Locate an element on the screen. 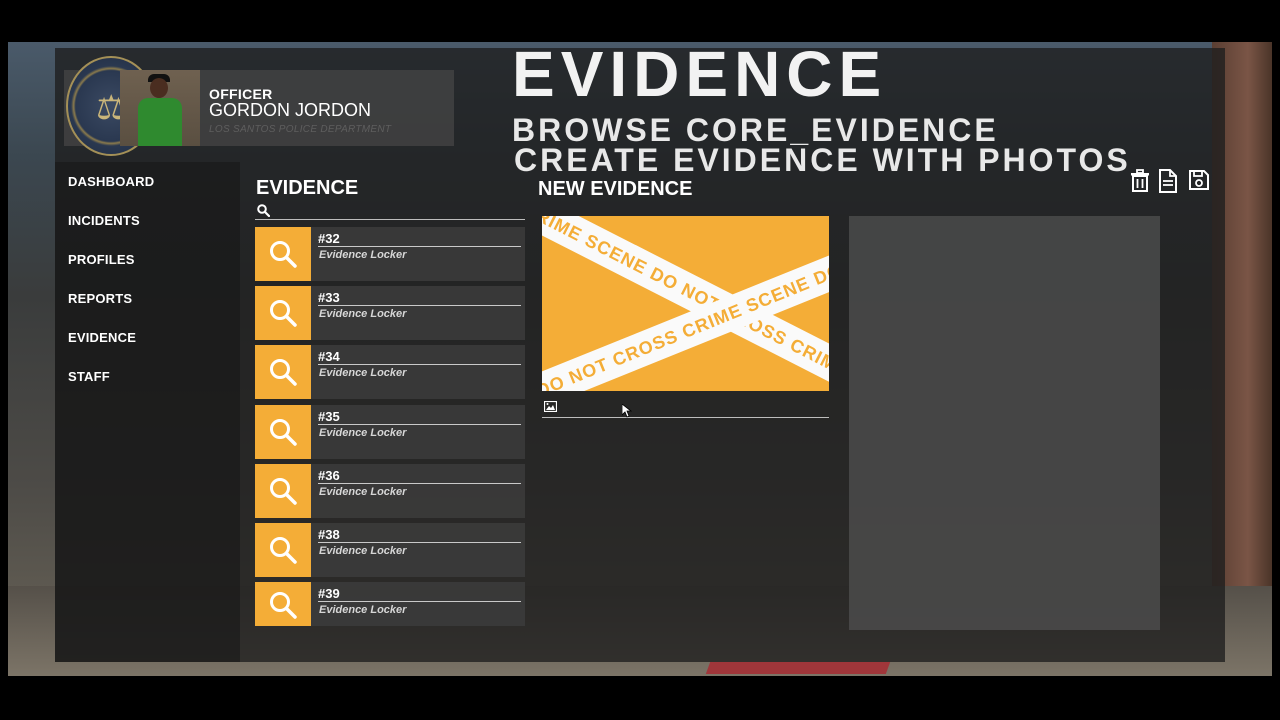 This screenshot has width=1280, height=720. evidence-list-item: #35 Evidence Locker is located at coordinates (390, 431).